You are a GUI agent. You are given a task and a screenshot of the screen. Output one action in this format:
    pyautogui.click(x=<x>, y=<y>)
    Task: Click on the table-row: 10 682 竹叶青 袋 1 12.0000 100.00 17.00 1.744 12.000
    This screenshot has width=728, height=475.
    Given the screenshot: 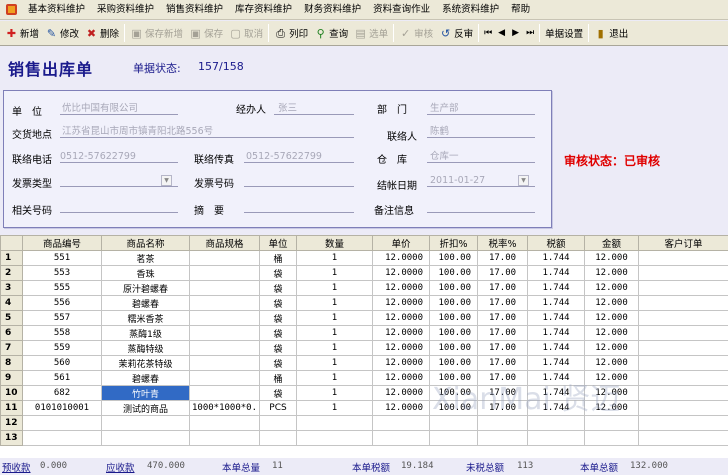 What is the action you would take?
    pyautogui.click(x=364, y=393)
    